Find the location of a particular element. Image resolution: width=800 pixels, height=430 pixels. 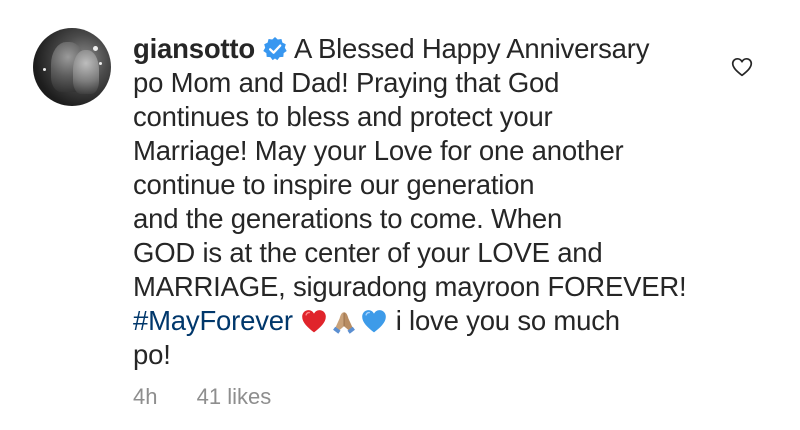

heart-outline-icon is located at coordinates (742, 67).